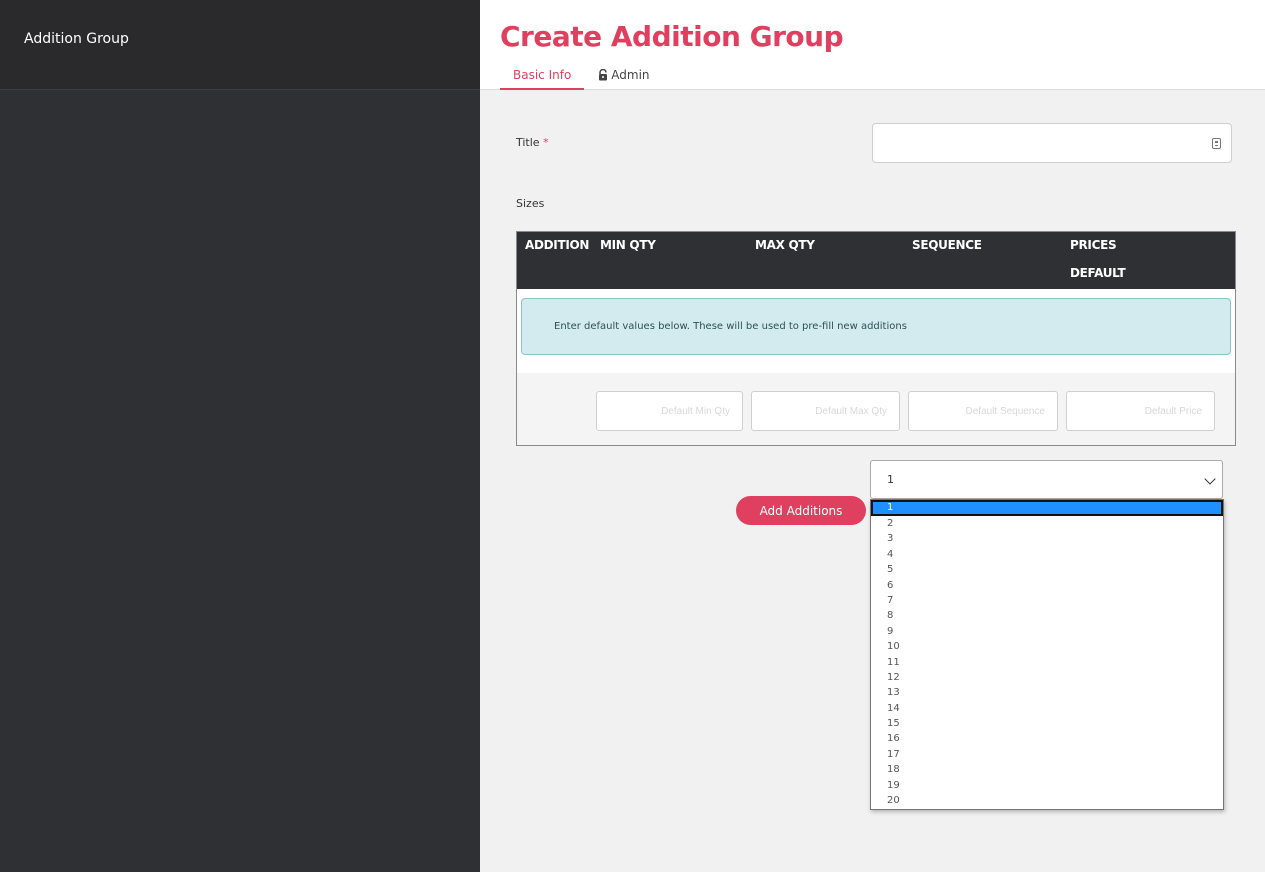  Describe the element at coordinates (530, 203) in the screenshot. I see `sizes-label: Sizes` at that location.